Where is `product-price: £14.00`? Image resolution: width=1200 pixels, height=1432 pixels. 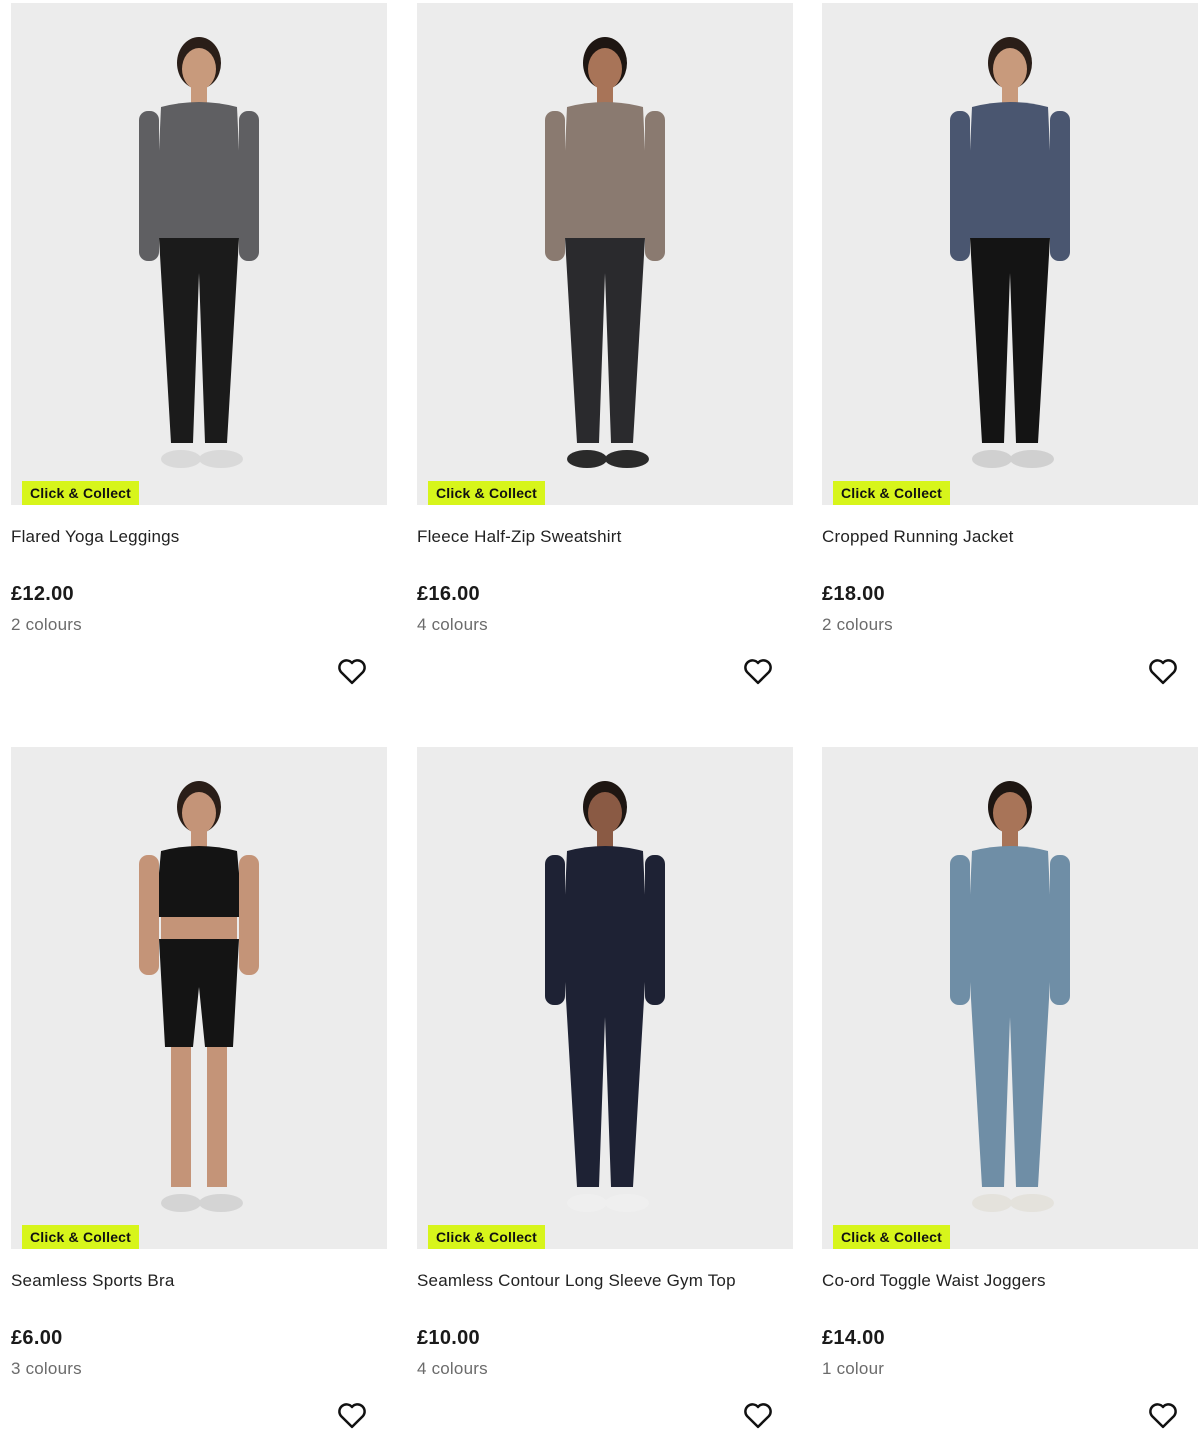 product-price: £14.00 is located at coordinates (853, 1338).